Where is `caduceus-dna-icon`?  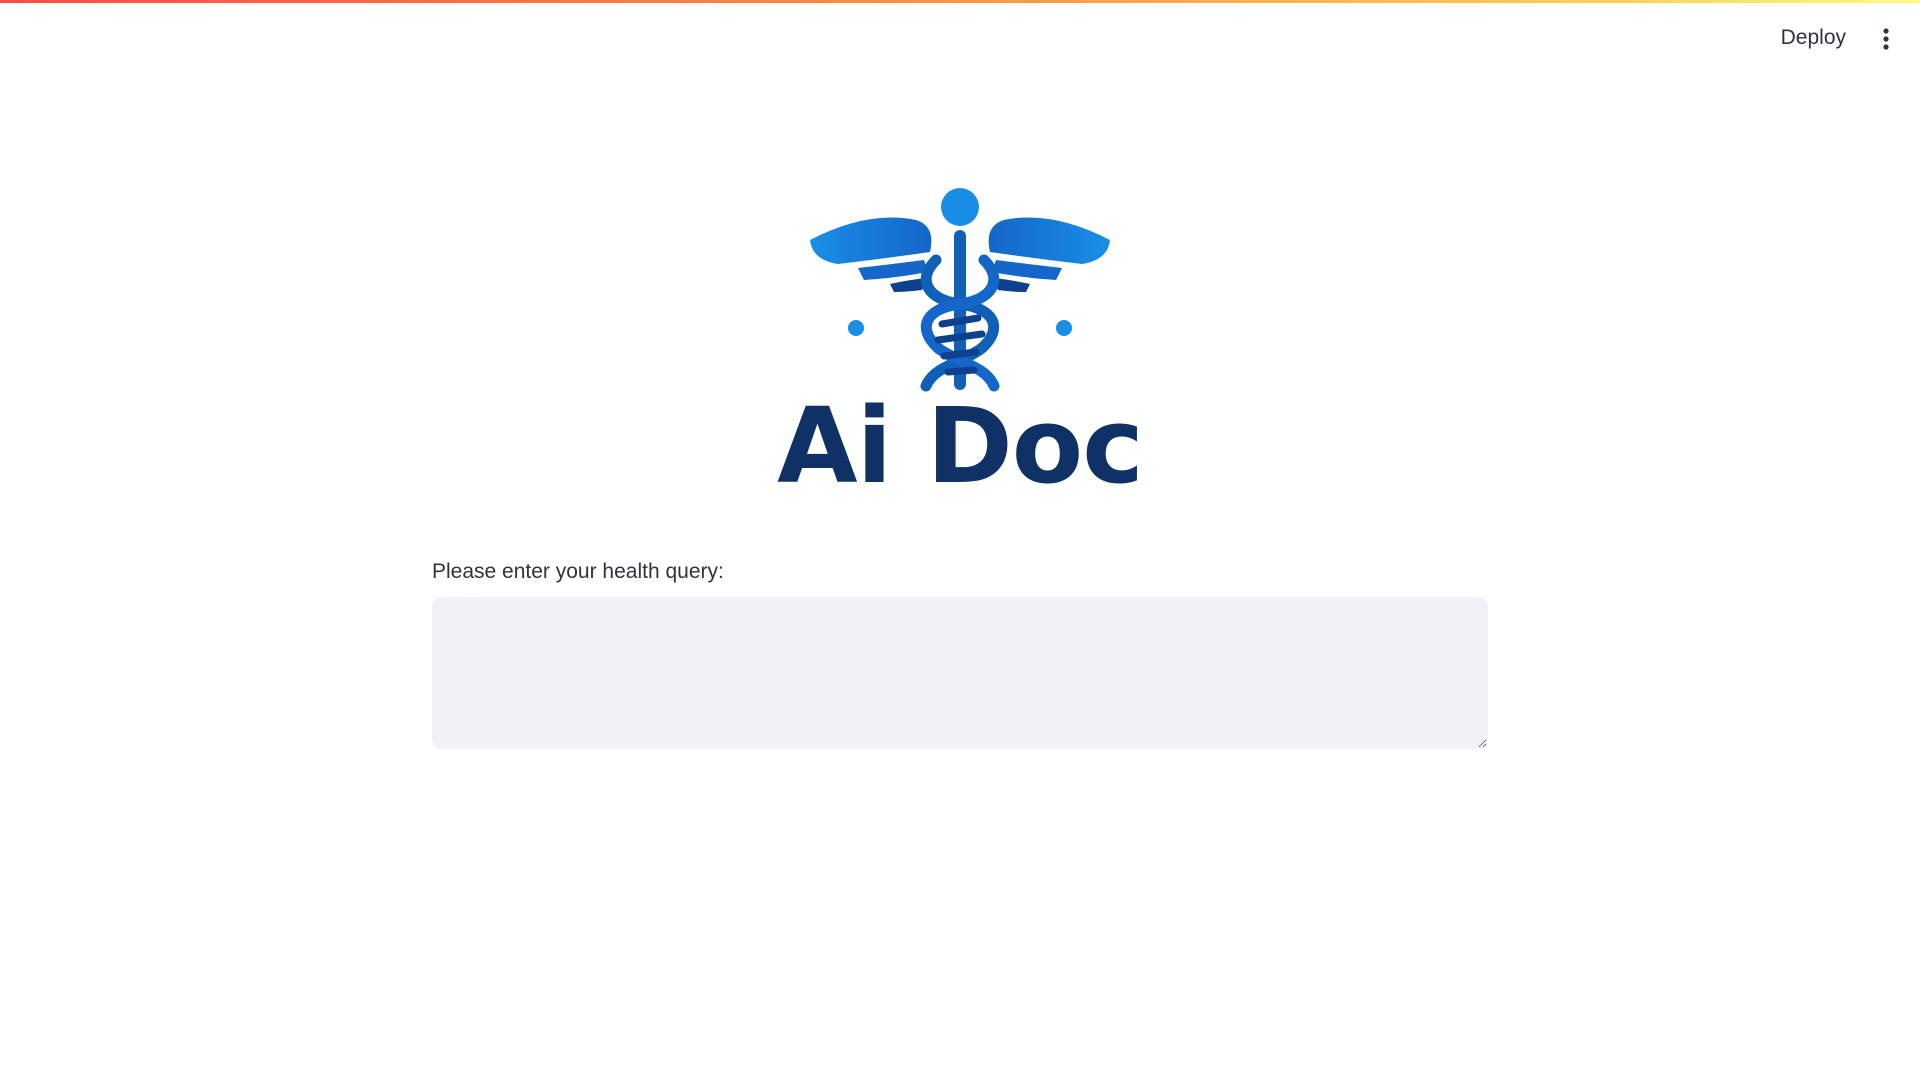 caduceus-dna-icon is located at coordinates (960, 290).